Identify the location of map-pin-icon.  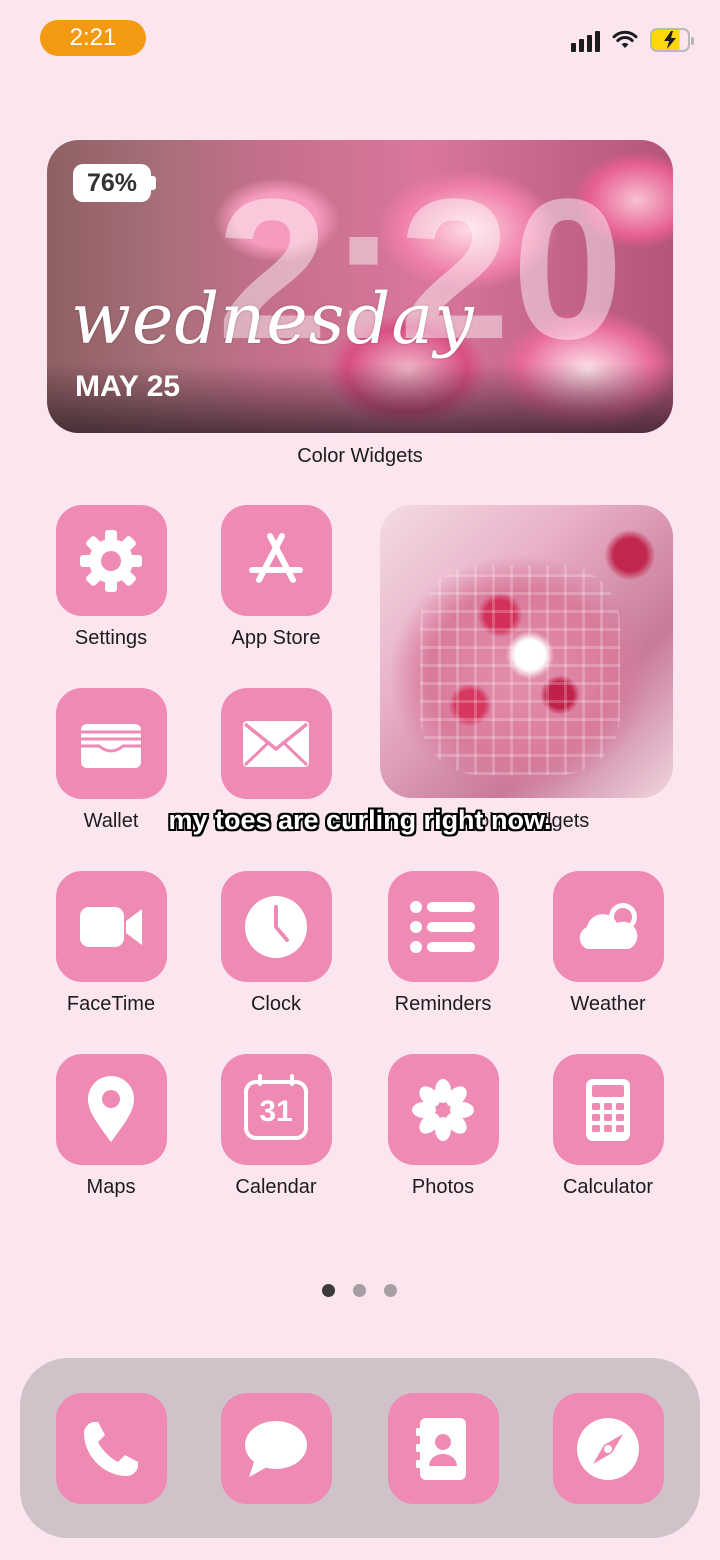
(111, 1108).